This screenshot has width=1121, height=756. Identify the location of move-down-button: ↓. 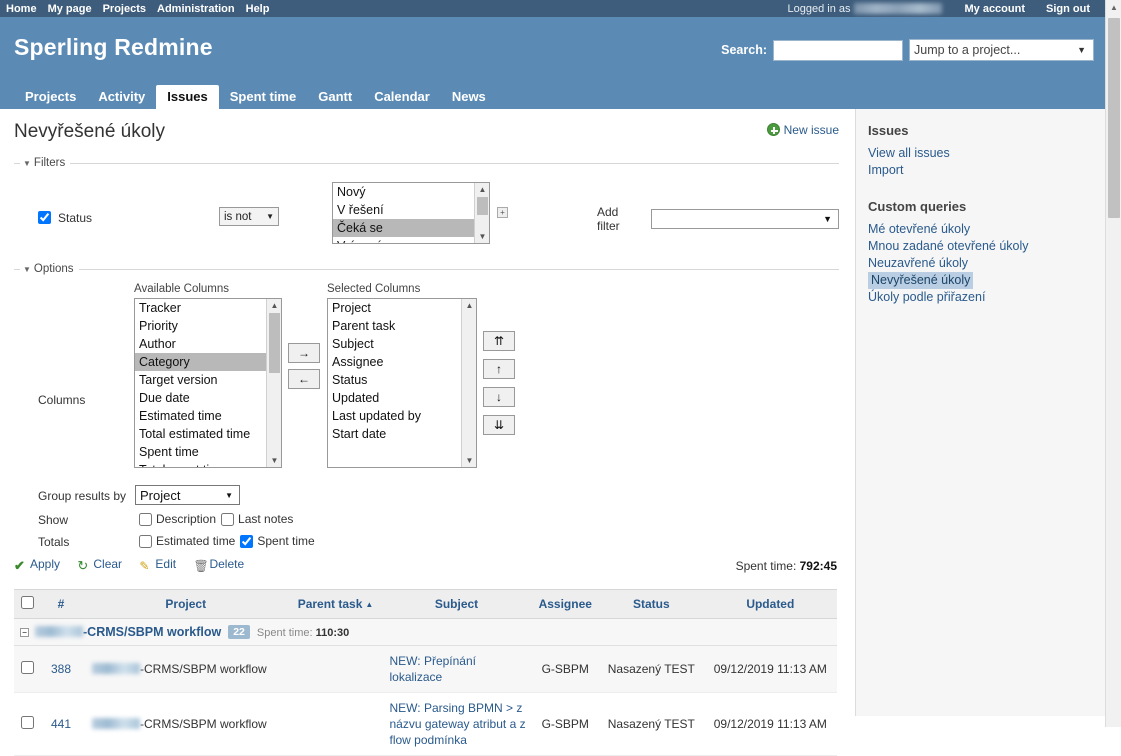
(499, 397).